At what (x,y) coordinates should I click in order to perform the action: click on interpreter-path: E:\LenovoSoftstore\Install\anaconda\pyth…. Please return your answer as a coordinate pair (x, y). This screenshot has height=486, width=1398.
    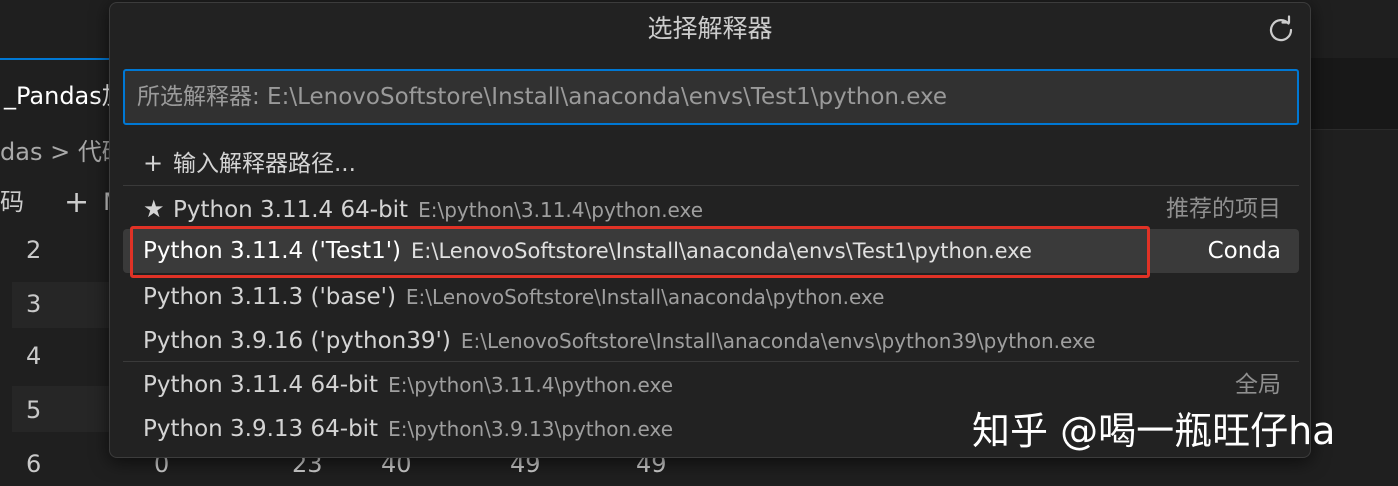
    Looking at the image, I should click on (645, 297).